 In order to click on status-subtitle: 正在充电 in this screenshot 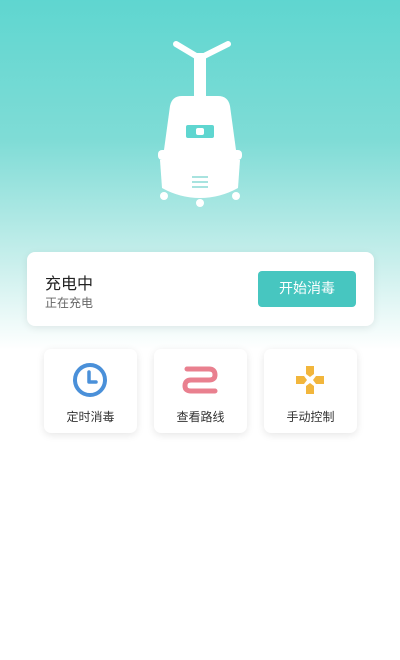, I will do `click(69, 303)`.